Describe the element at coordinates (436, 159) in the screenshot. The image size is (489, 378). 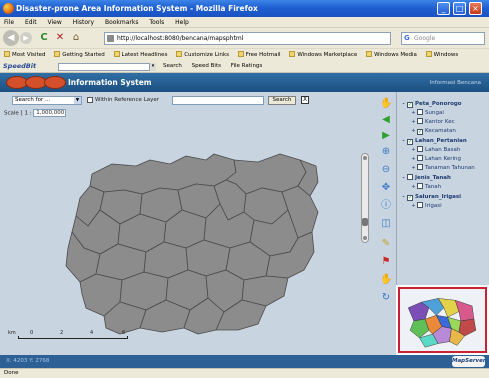
I see `layer-item-lahan-kering: + Lahan Kering` at that location.